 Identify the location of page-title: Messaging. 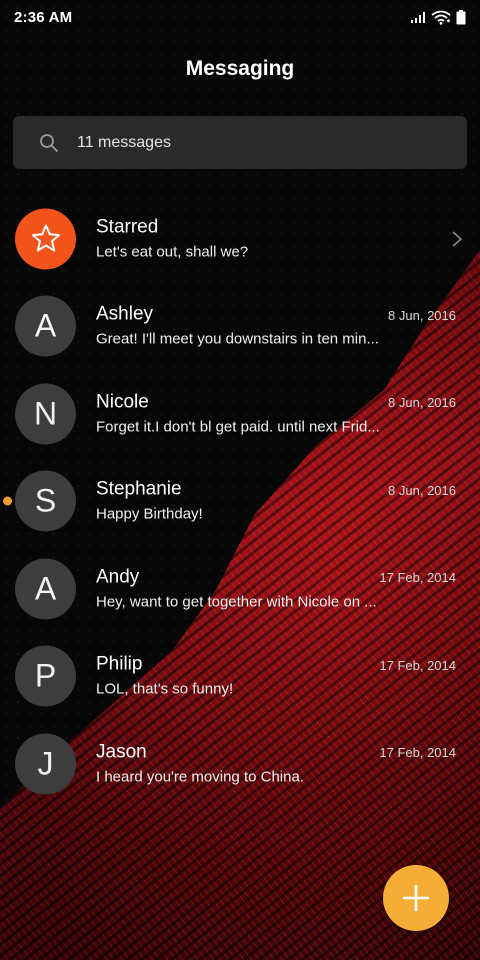
(240, 68).